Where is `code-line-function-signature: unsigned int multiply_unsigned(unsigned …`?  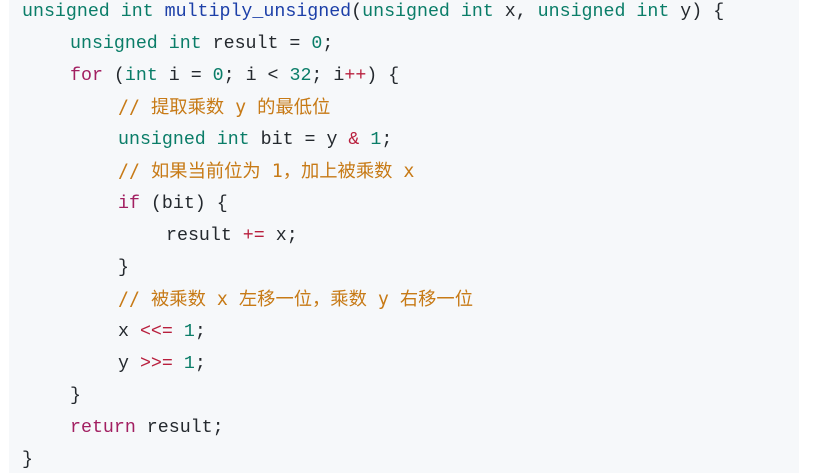 code-line-function-signature: unsigned int multiply_unsigned(unsigned … is located at coordinates (373, 12).